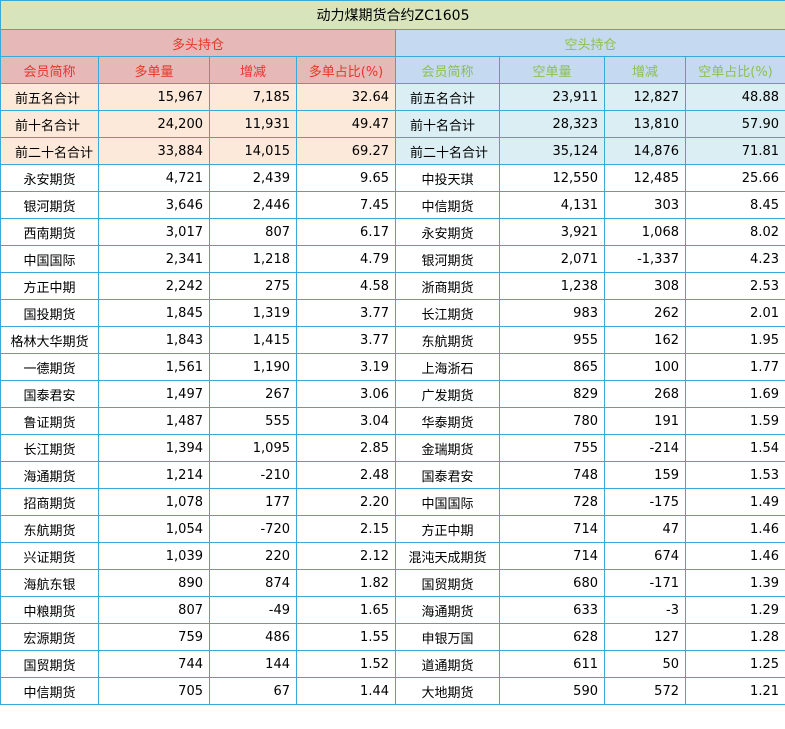  I want to click on long-volume: 1,845, so click(154, 313).